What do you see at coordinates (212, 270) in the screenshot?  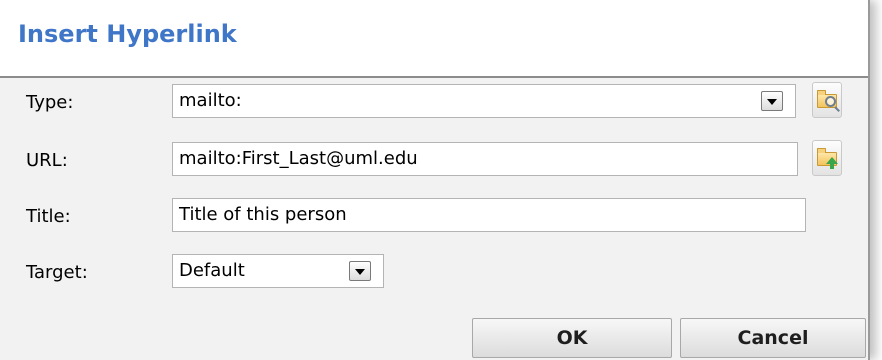 I see `target-select-value: Default` at bounding box center [212, 270].